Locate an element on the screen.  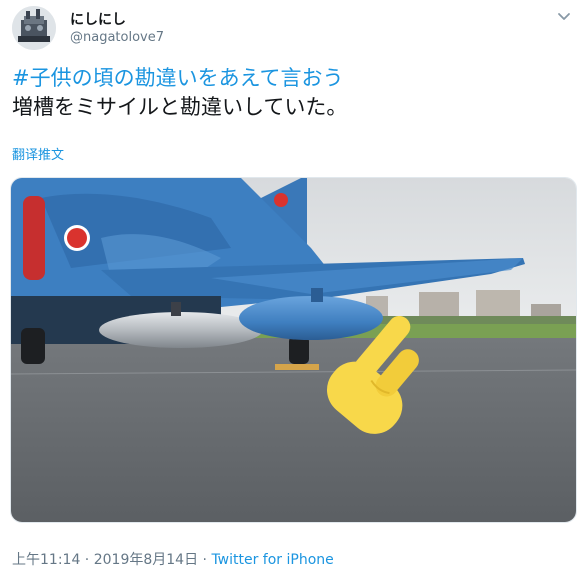
tweet-date: 2019年8月14日 is located at coordinates (146, 560).